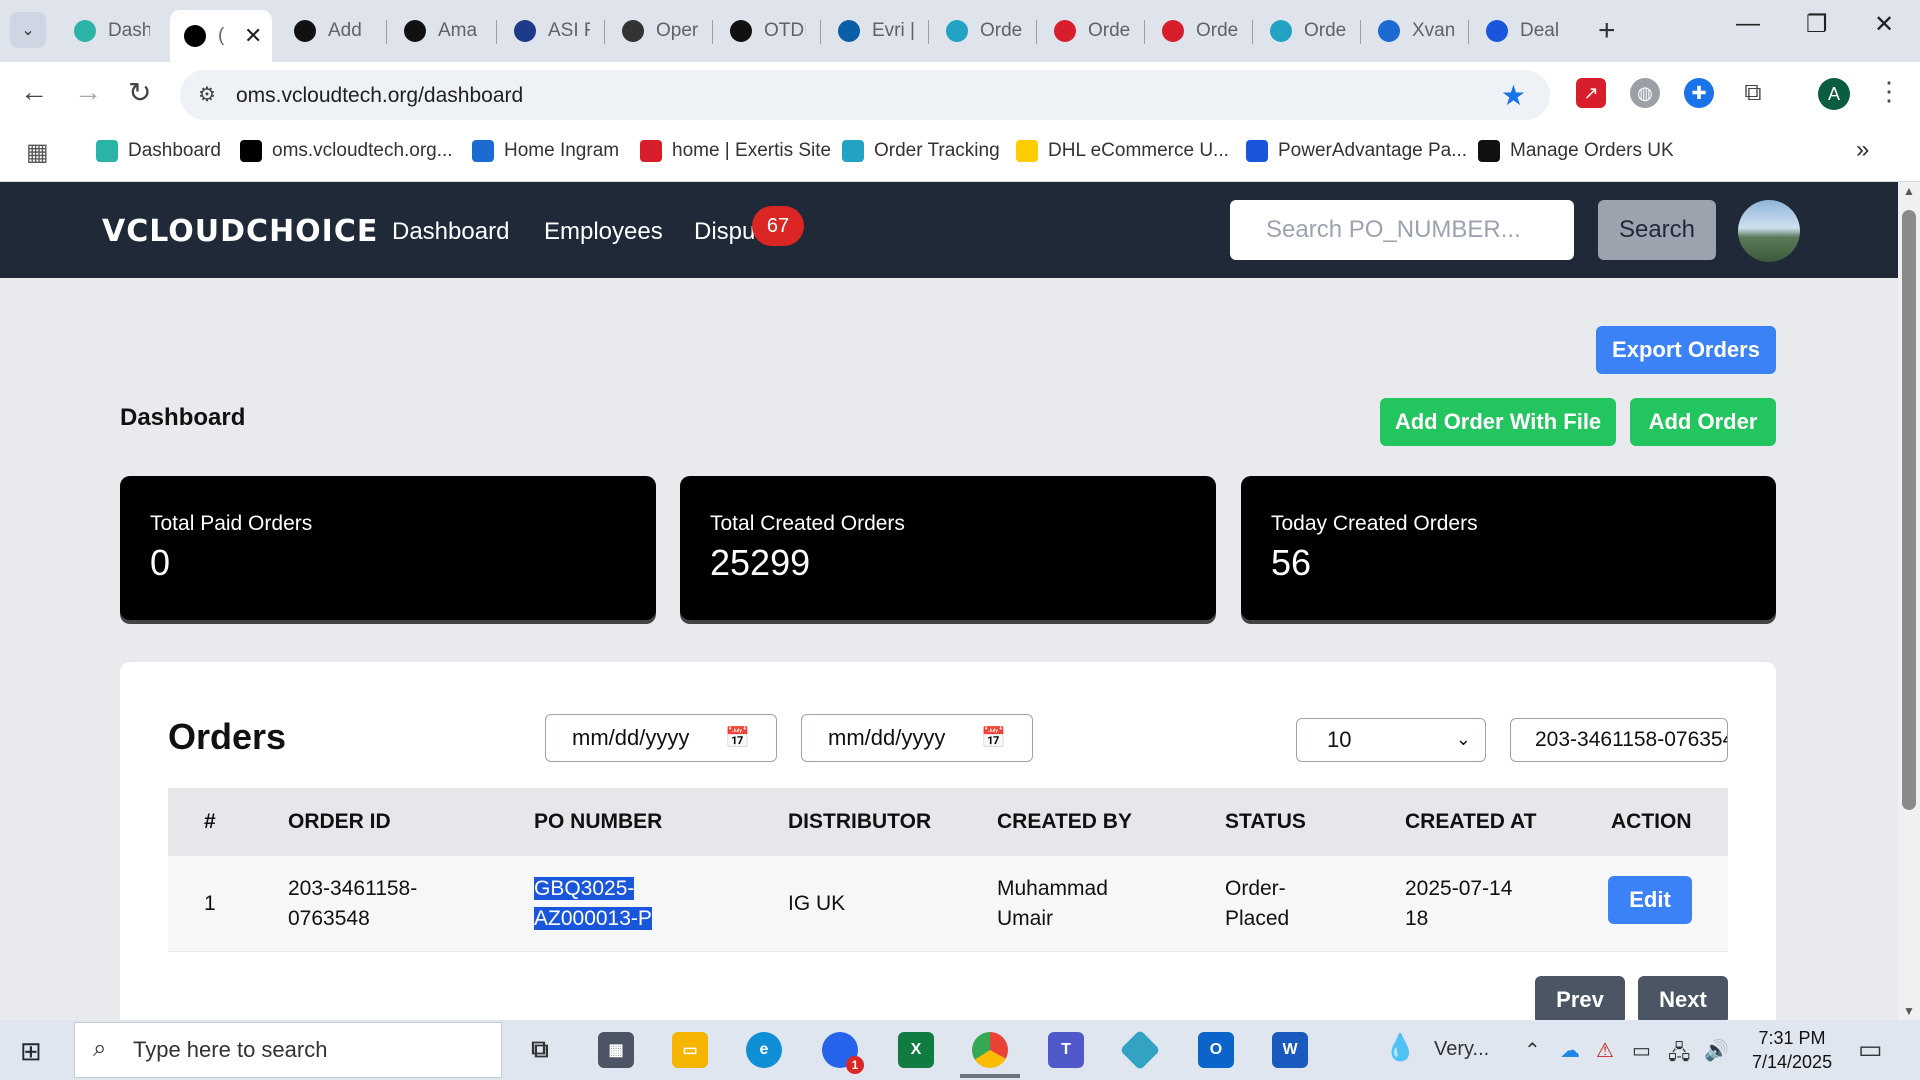  Describe the element at coordinates (1400, 1047) in the screenshot. I see `weather-icon: 💧` at that location.